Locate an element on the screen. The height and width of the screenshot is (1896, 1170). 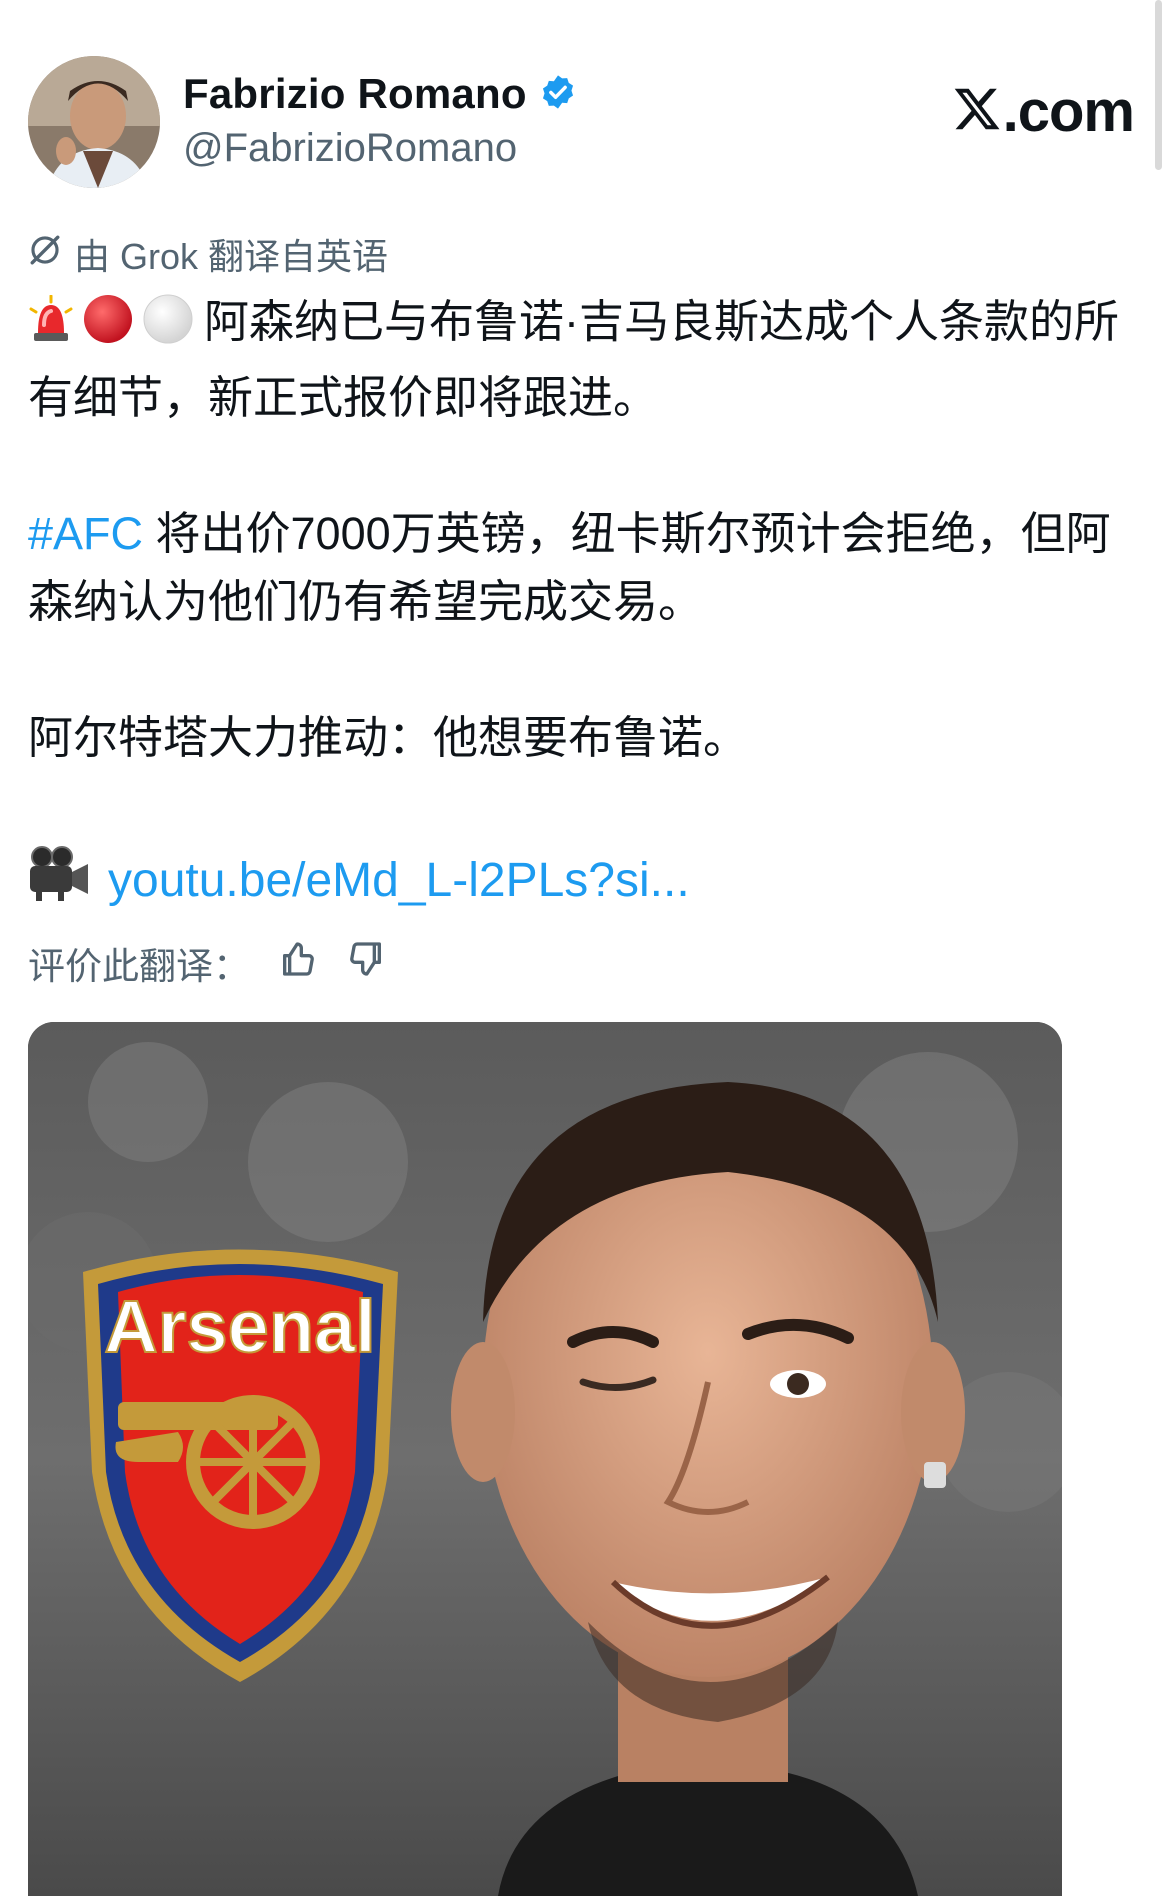
verified-badge-icon is located at coordinates (558, 94).